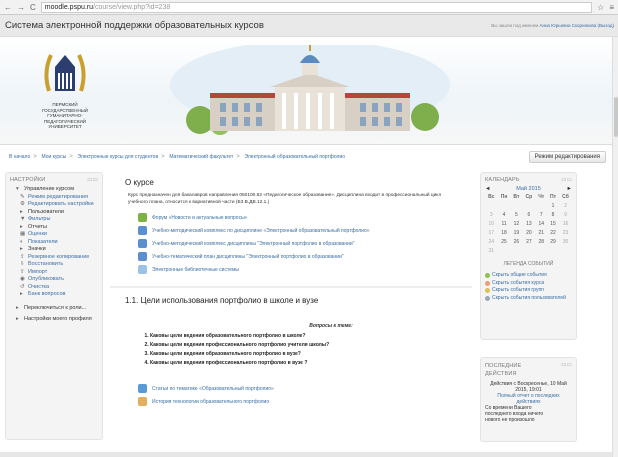 The width and height of the screenshot is (618, 457). I want to click on settings-item: ◉ Опубликовать, so click(54, 280).